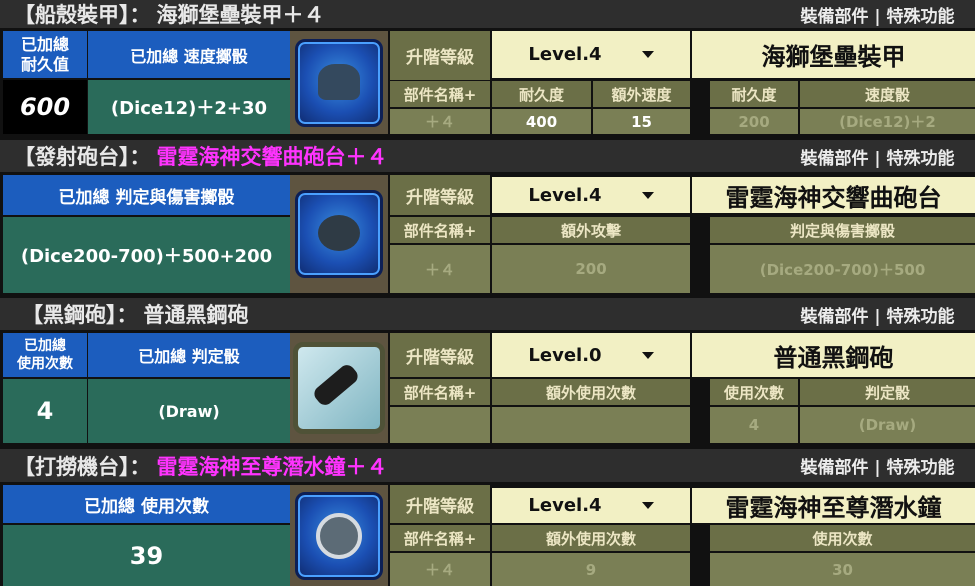 The height and width of the screenshot is (586, 975). Describe the element at coordinates (754, 94) in the screenshot. I see `section-1-th-r1: 耐久度` at that location.